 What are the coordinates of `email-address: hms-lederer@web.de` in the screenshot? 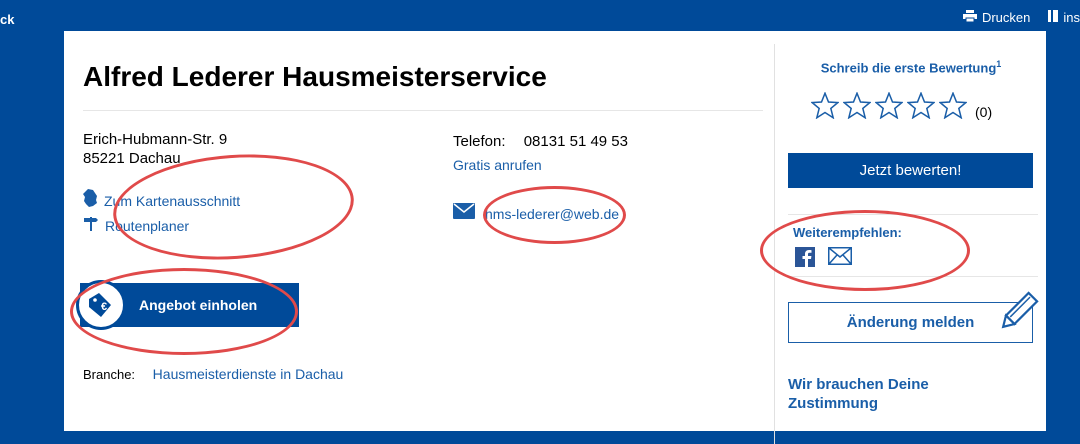 It's located at (552, 213).